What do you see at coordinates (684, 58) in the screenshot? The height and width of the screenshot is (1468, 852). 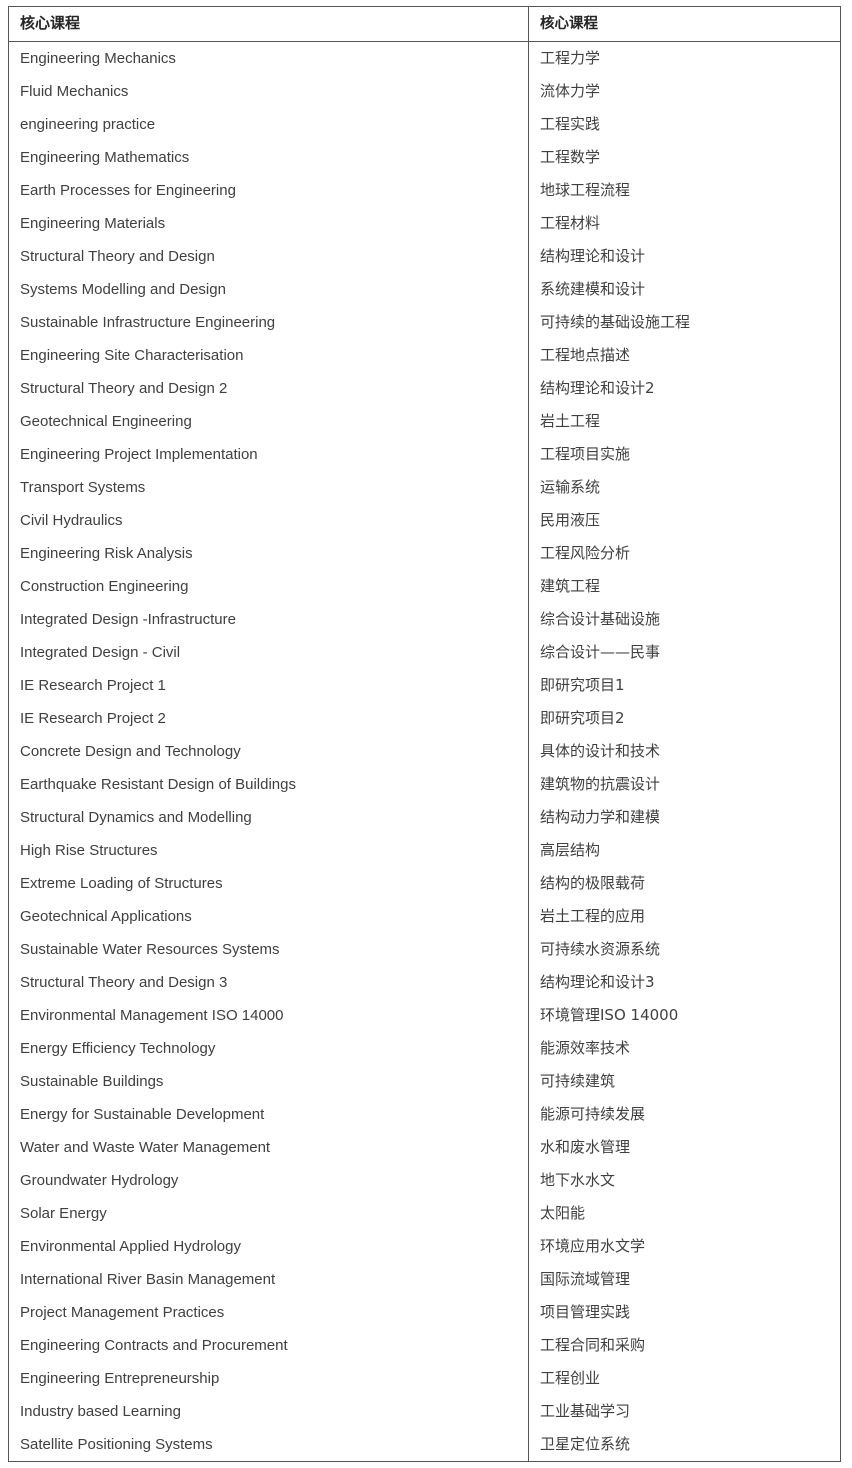 I see `course-name-chinese: 工程力学` at bounding box center [684, 58].